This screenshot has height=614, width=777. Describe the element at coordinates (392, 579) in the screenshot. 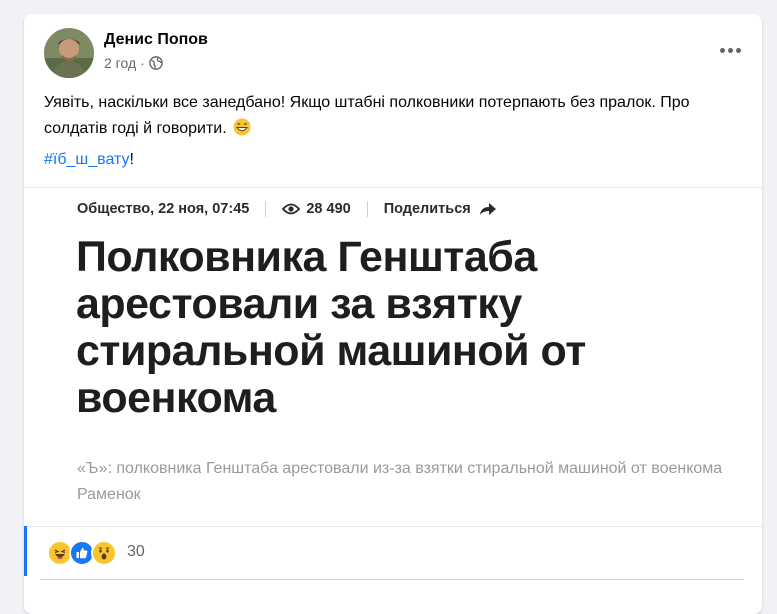

I see `actions-divider` at that location.